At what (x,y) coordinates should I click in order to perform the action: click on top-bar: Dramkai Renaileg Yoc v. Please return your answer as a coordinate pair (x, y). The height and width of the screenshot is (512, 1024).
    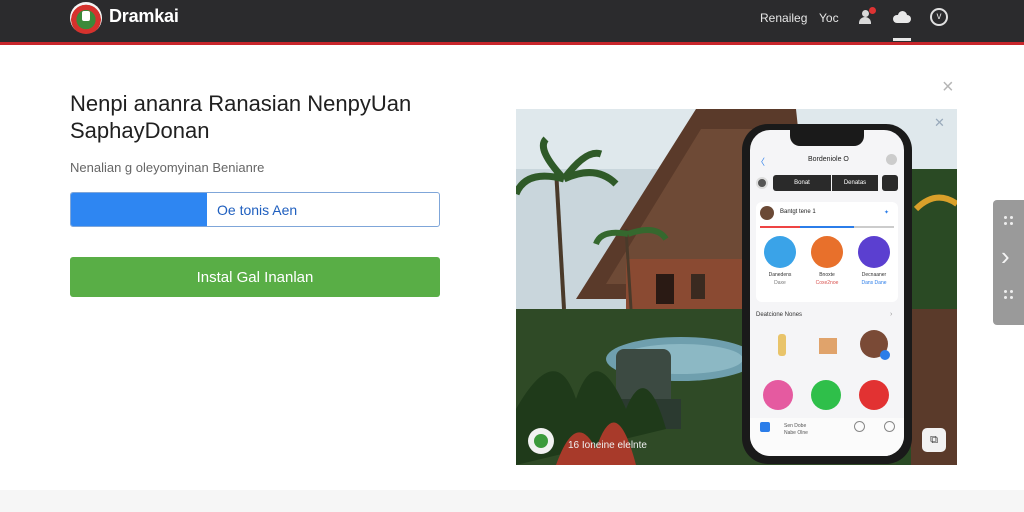
    Looking at the image, I should click on (512, 21).